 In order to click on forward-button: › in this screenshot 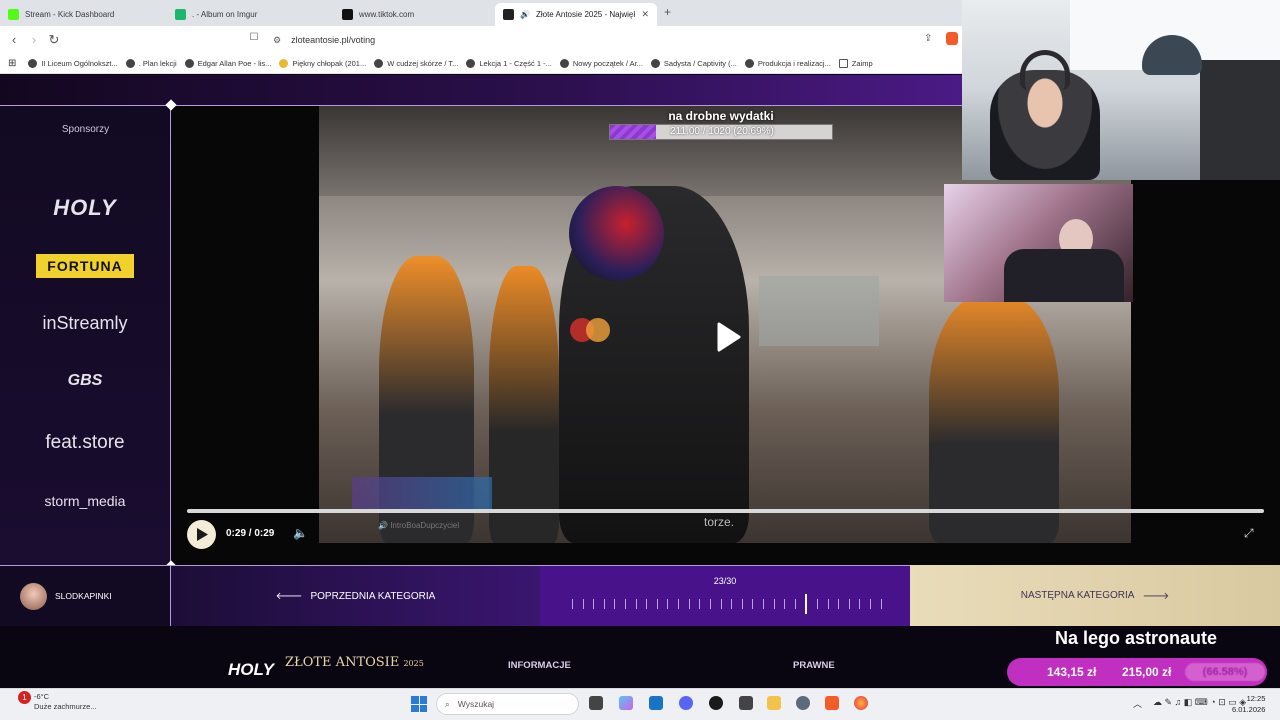, I will do `click(34, 39)`.